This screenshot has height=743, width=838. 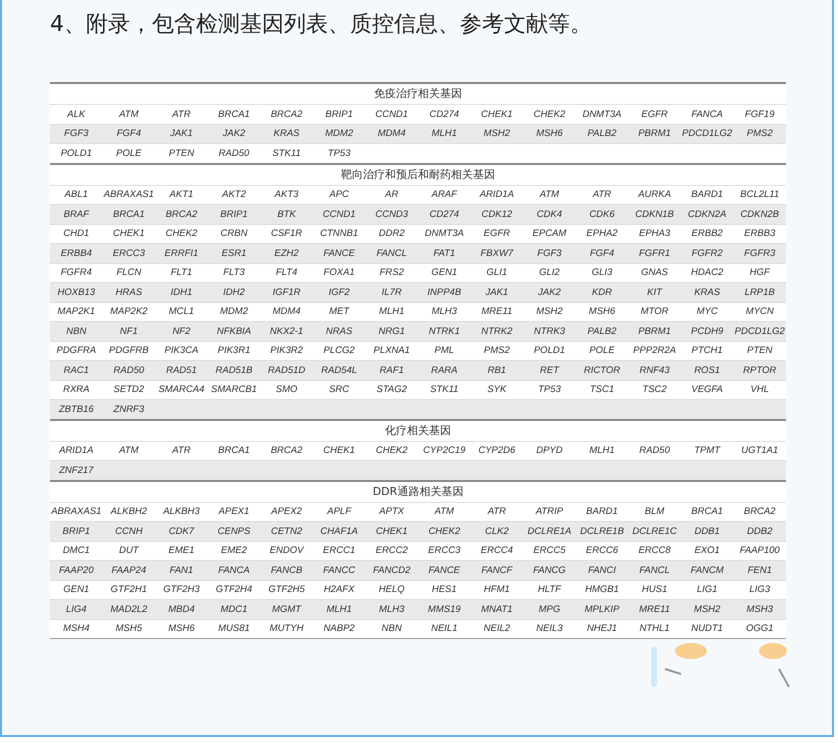 I want to click on gene-cell-text: FAAP100, so click(x=759, y=550).